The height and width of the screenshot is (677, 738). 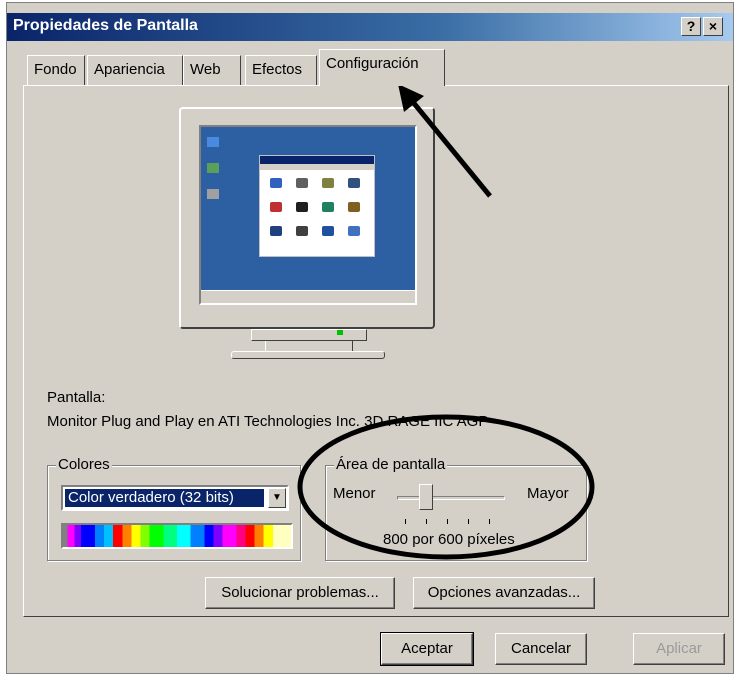 What do you see at coordinates (548, 493) in the screenshot?
I see `slider-max-label: Mayor` at bounding box center [548, 493].